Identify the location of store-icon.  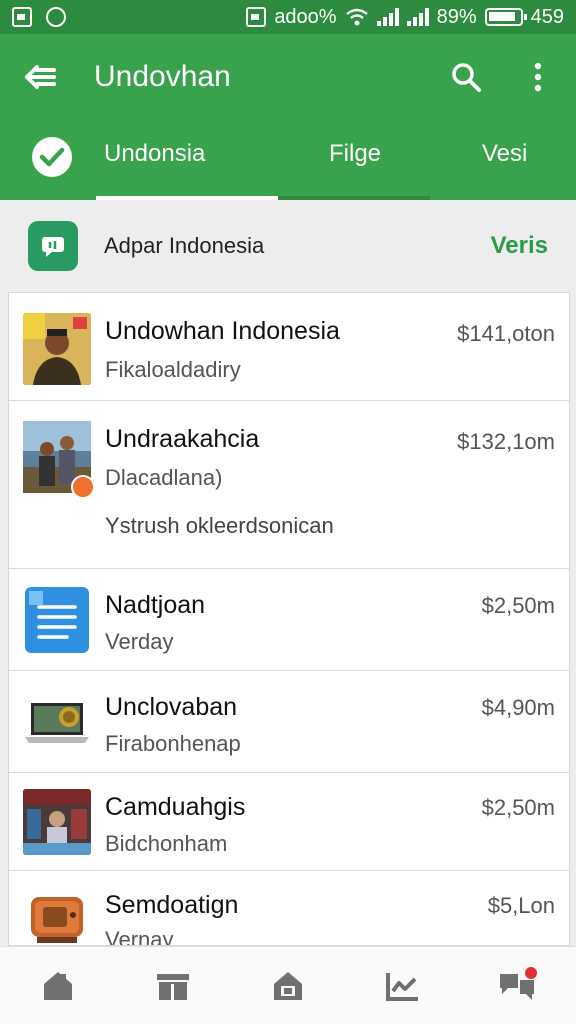
(173, 986).